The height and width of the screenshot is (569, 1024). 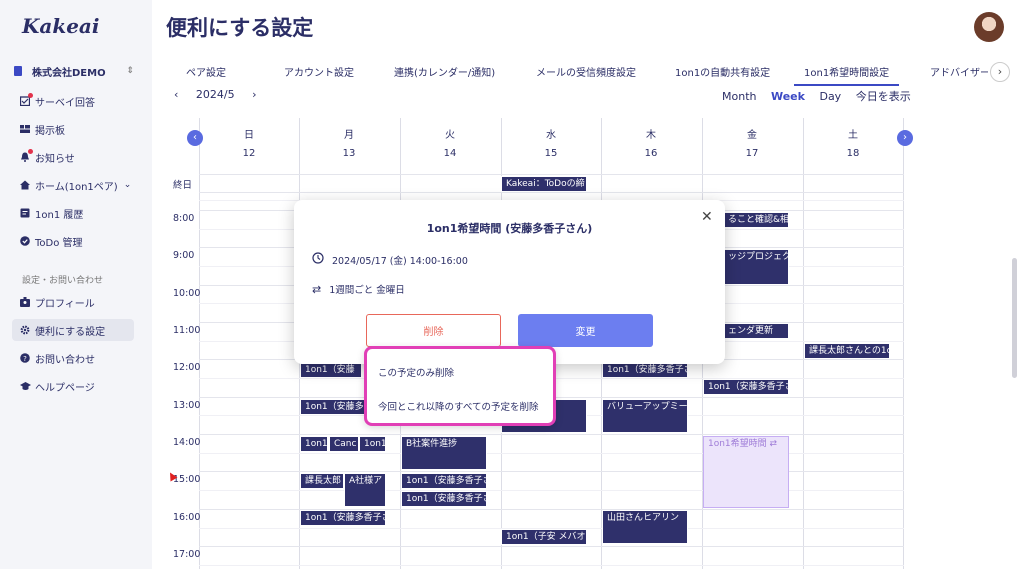 I want to click on profile-icon, so click(x=25, y=302).